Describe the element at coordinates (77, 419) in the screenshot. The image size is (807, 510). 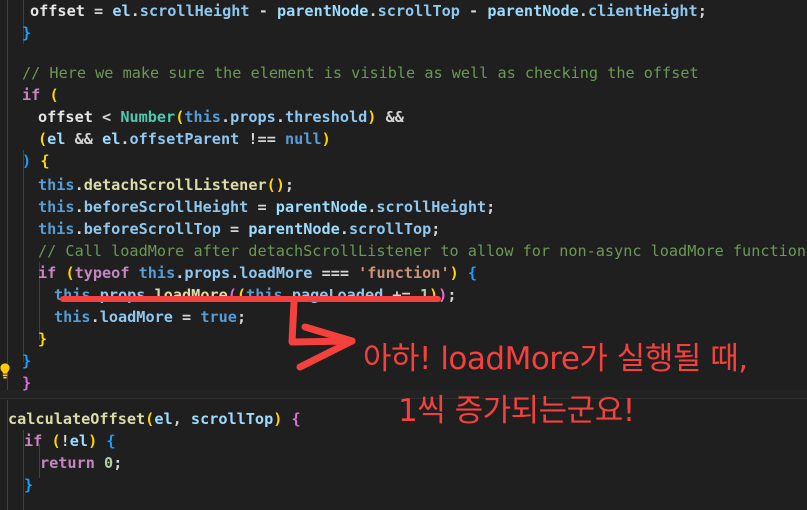
I see `code-token: calculateOffset` at that location.